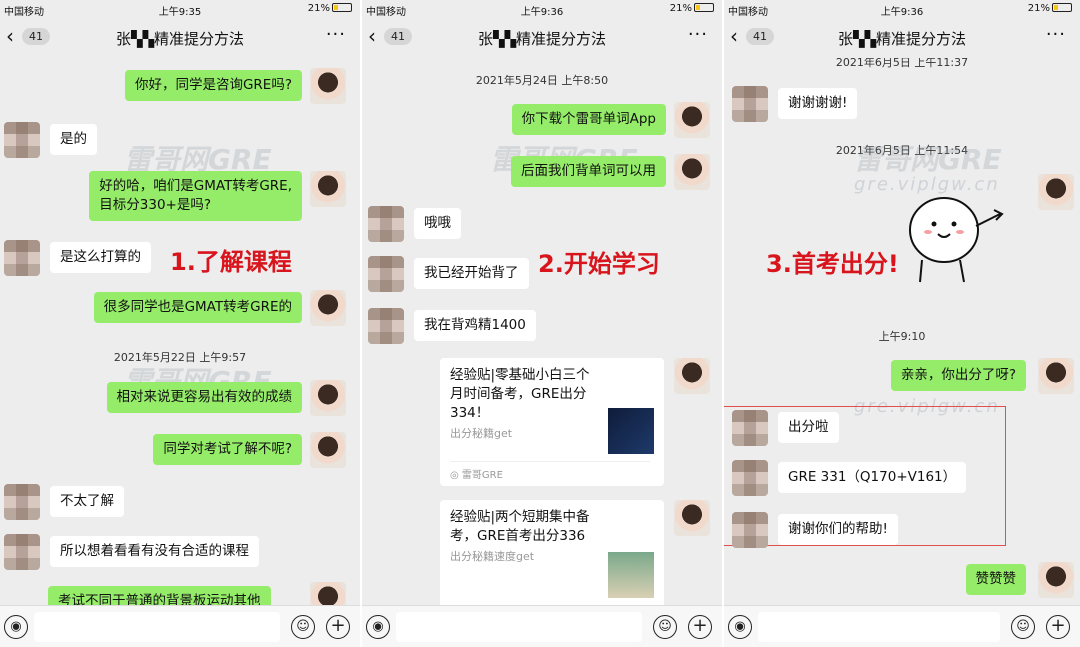 The image size is (1080, 647). What do you see at coordinates (100, 257) in the screenshot?
I see `message-bubble: 是这么打算的` at bounding box center [100, 257].